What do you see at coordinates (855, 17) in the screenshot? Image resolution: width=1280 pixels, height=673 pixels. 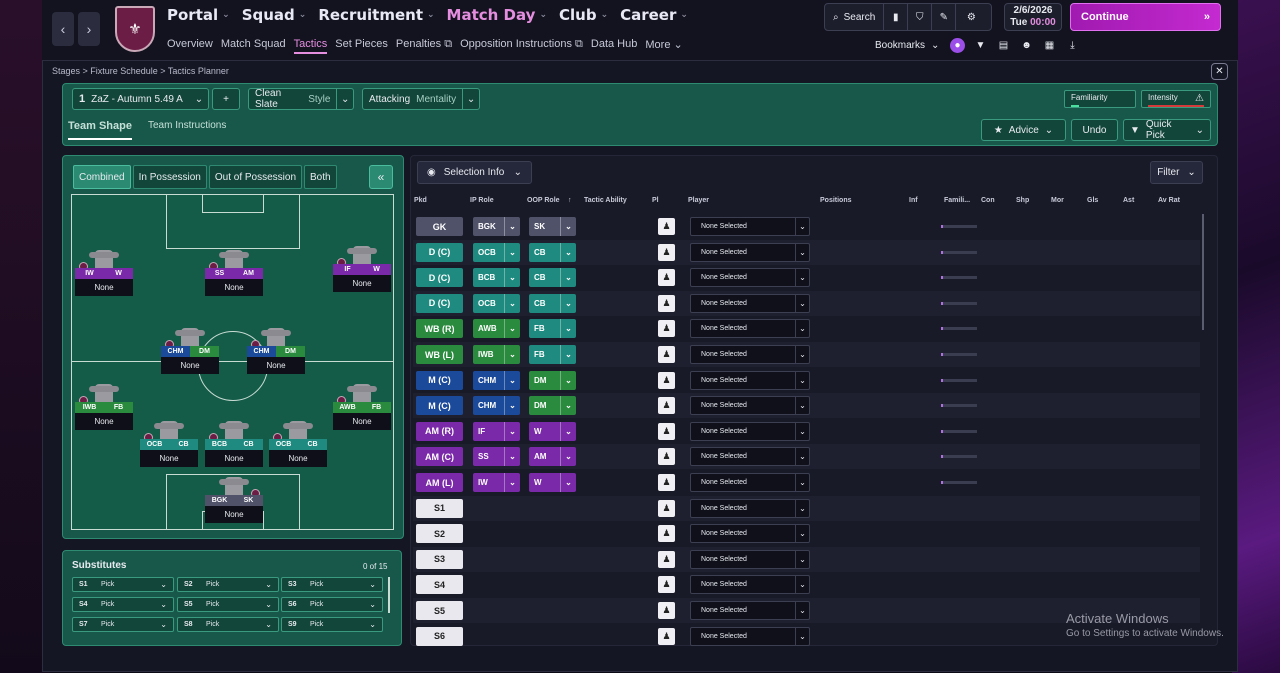 I see `search-button: ⌕ Search` at bounding box center [855, 17].